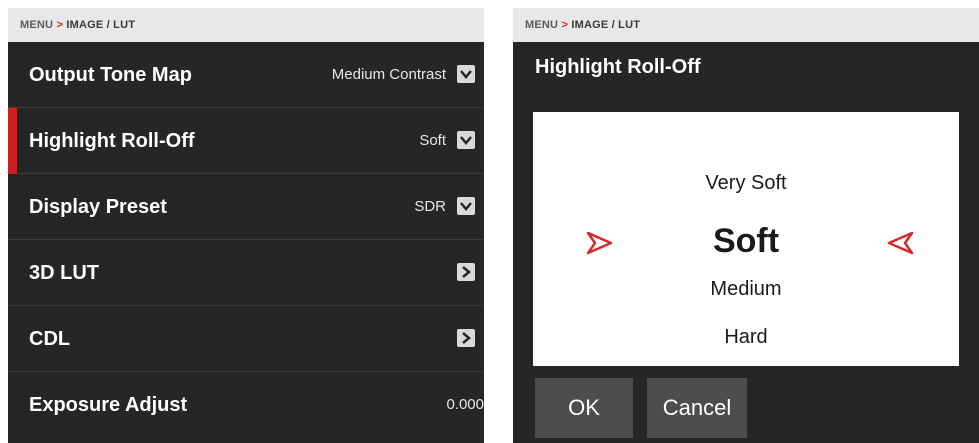 This screenshot has width=979, height=443. I want to click on menu-item-value: SDR, so click(430, 206).